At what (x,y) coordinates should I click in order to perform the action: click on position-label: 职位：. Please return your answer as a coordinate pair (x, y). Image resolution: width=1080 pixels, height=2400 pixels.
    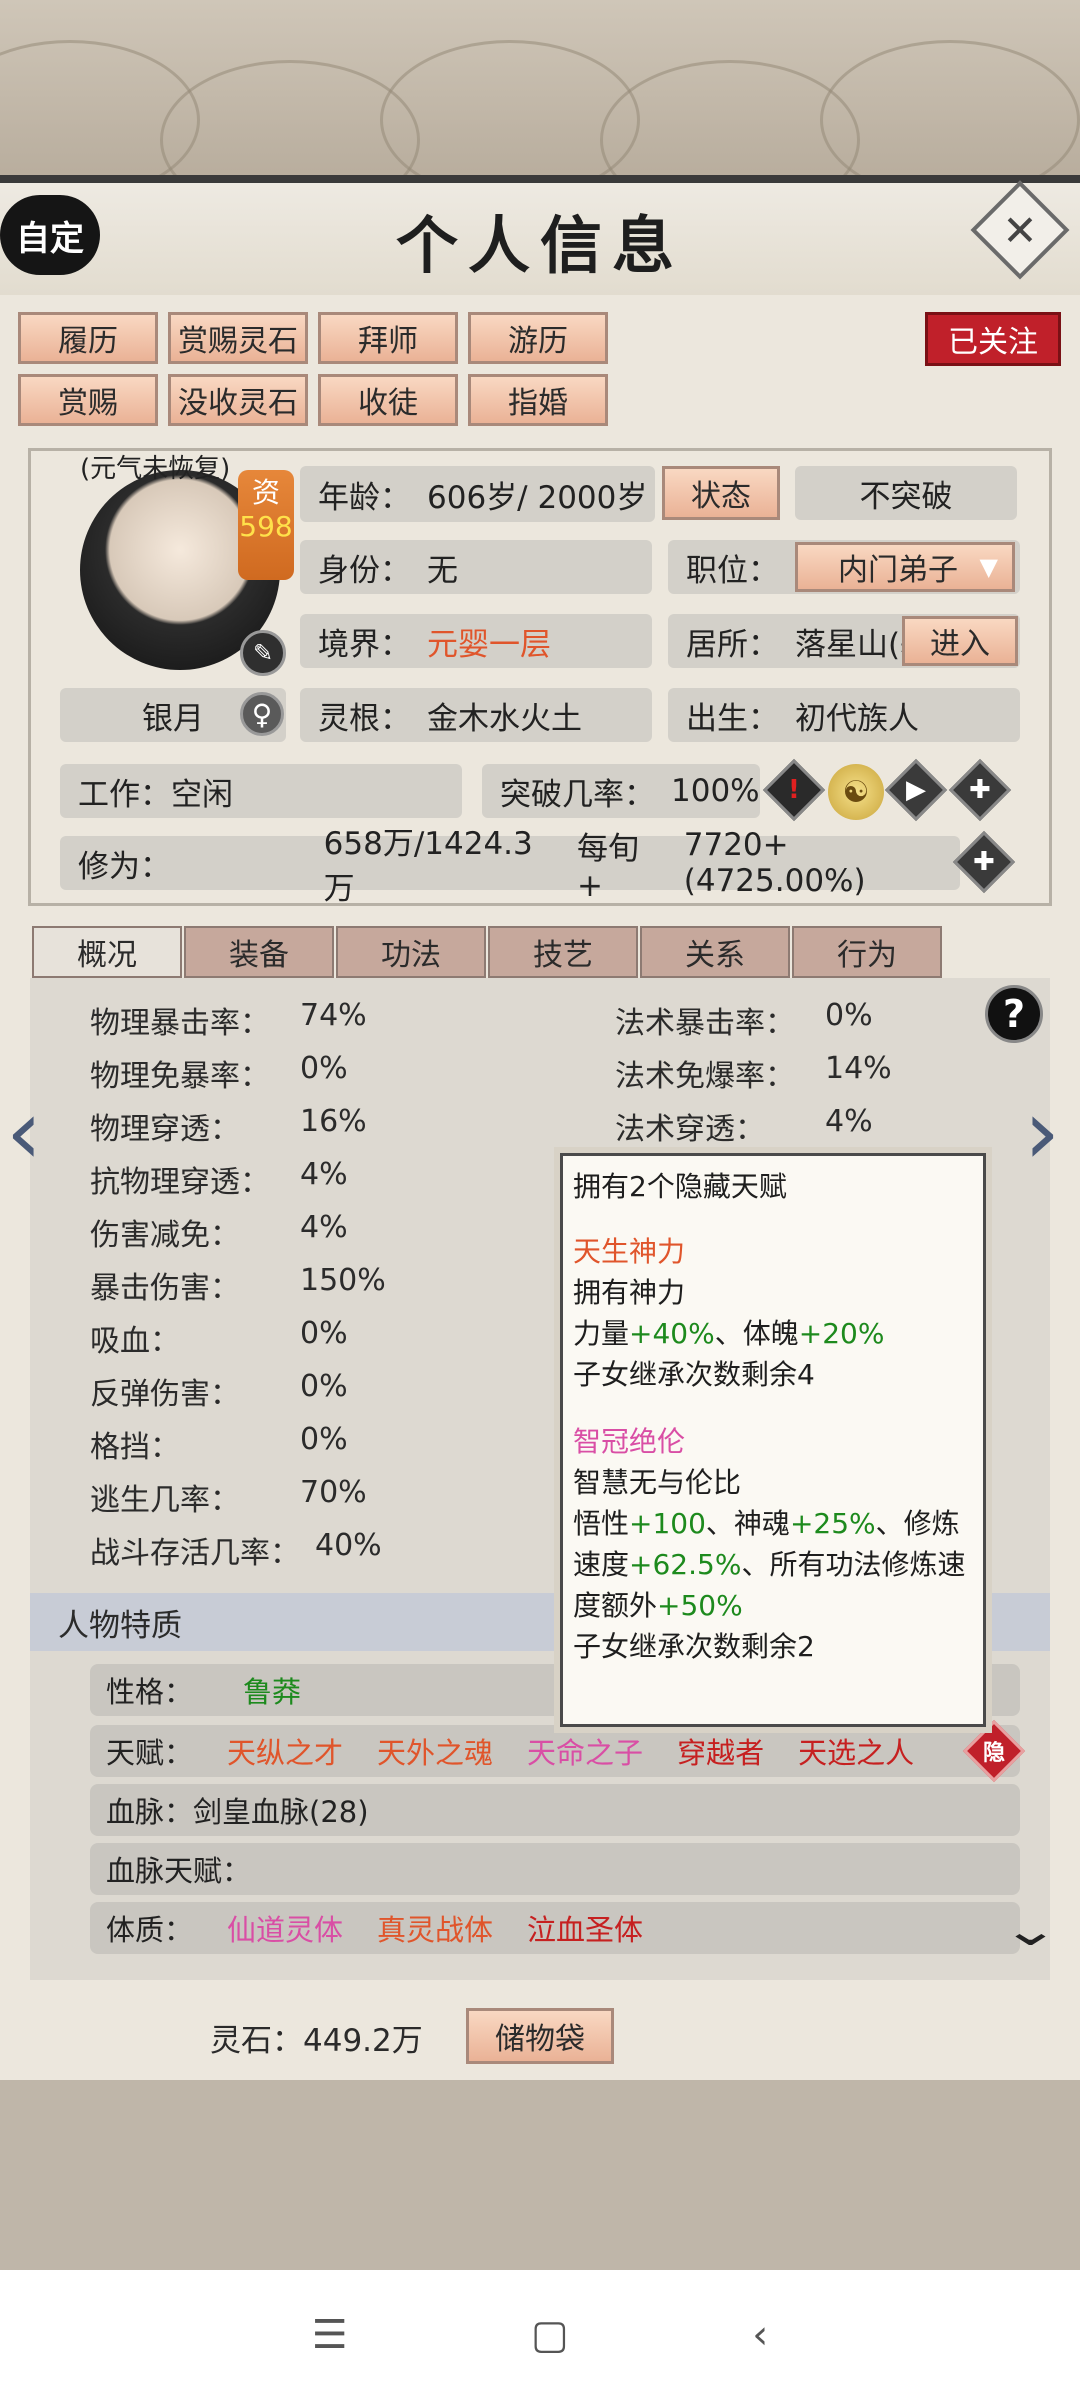
    Looking at the image, I should click on (732, 570).